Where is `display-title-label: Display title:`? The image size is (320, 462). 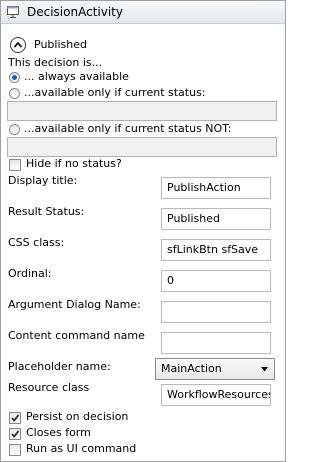 display-title-label: Display title: is located at coordinates (43, 180).